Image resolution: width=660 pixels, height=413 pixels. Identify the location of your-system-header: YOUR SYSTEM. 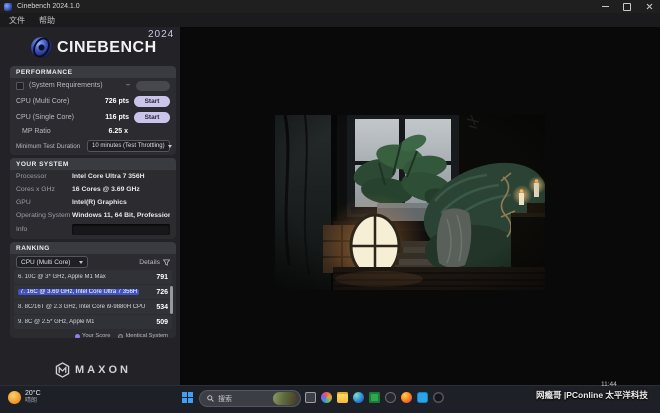
(93, 164).